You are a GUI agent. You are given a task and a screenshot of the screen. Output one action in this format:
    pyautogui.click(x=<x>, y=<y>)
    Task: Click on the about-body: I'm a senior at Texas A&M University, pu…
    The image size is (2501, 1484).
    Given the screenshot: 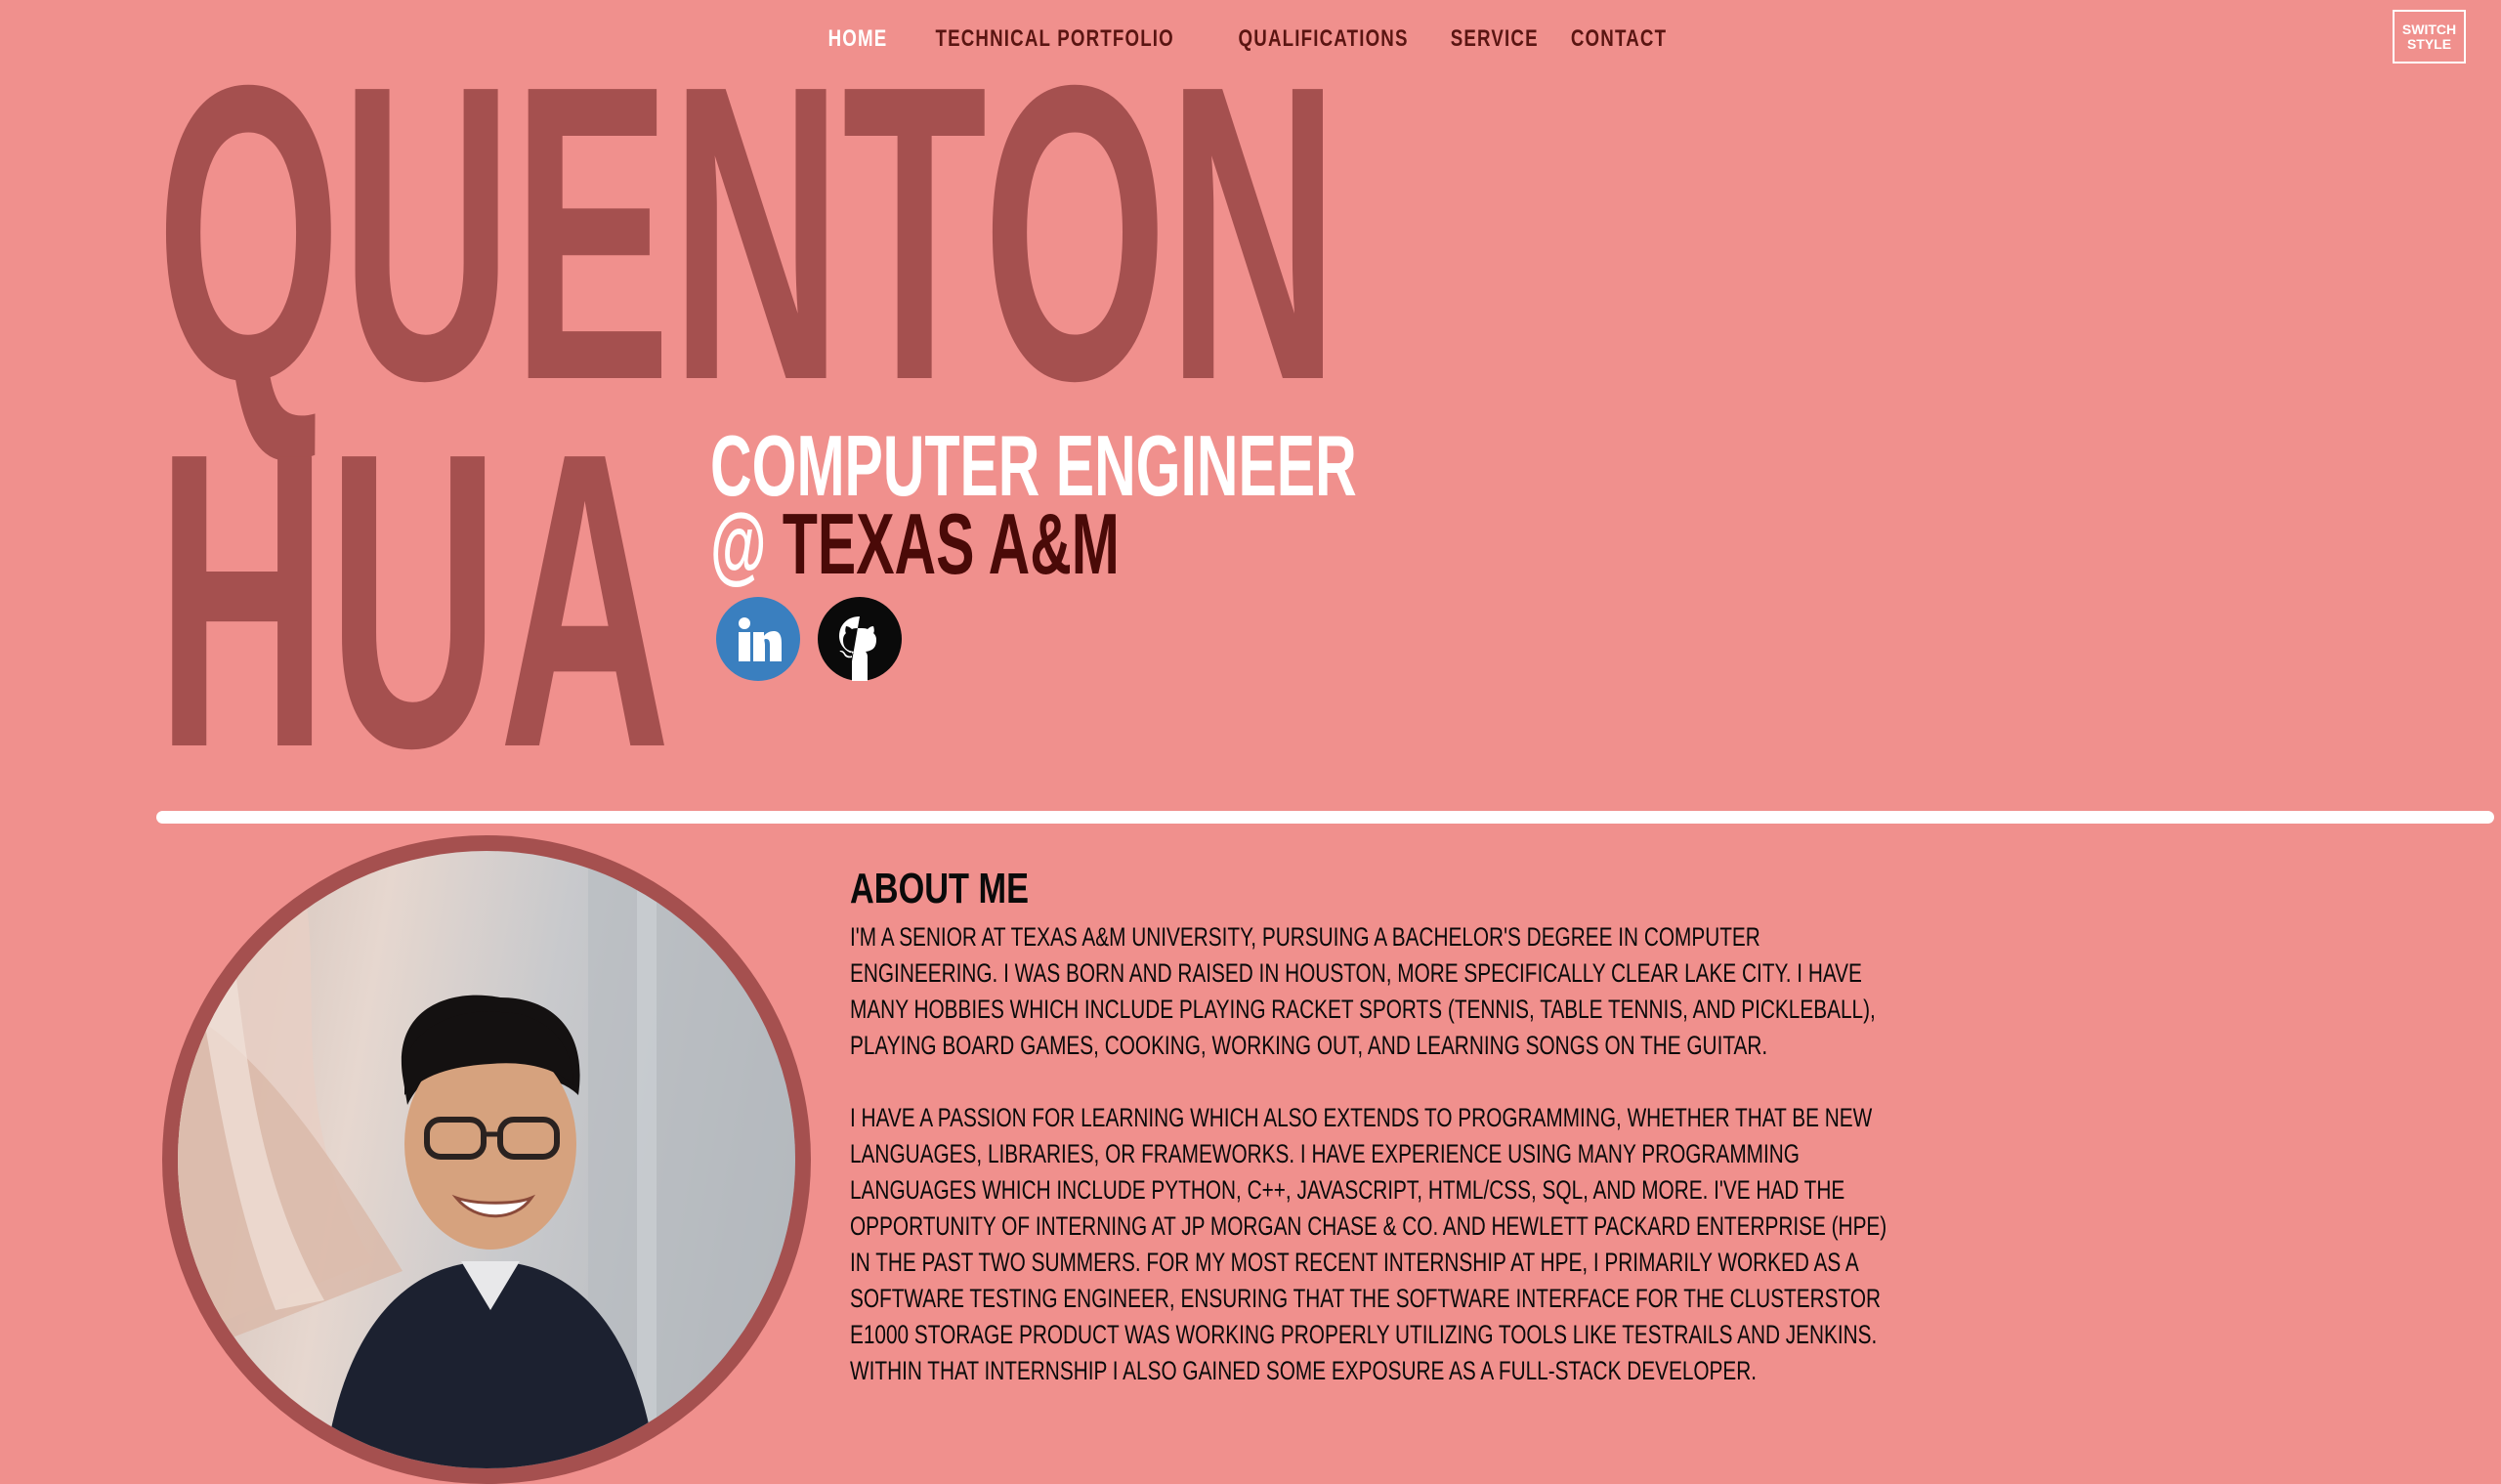 What is the action you would take?
    pyautogui.click(x=1376, y=1172)
    